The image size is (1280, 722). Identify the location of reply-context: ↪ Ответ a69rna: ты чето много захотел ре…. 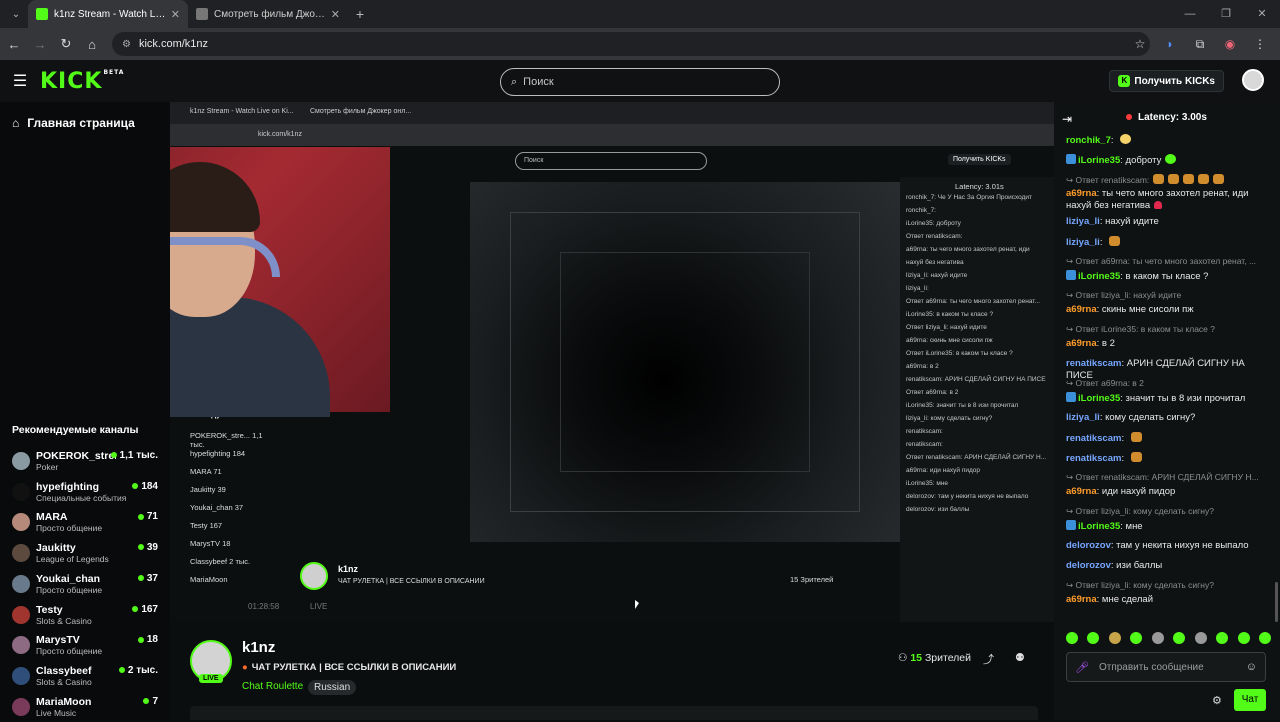
(1166, 261).